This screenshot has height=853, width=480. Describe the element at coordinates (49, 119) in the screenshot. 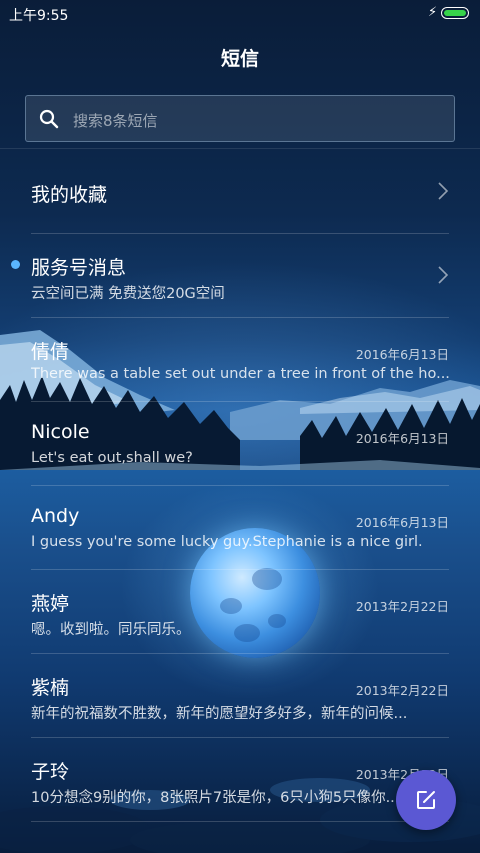

I see `search-icon` at that location.